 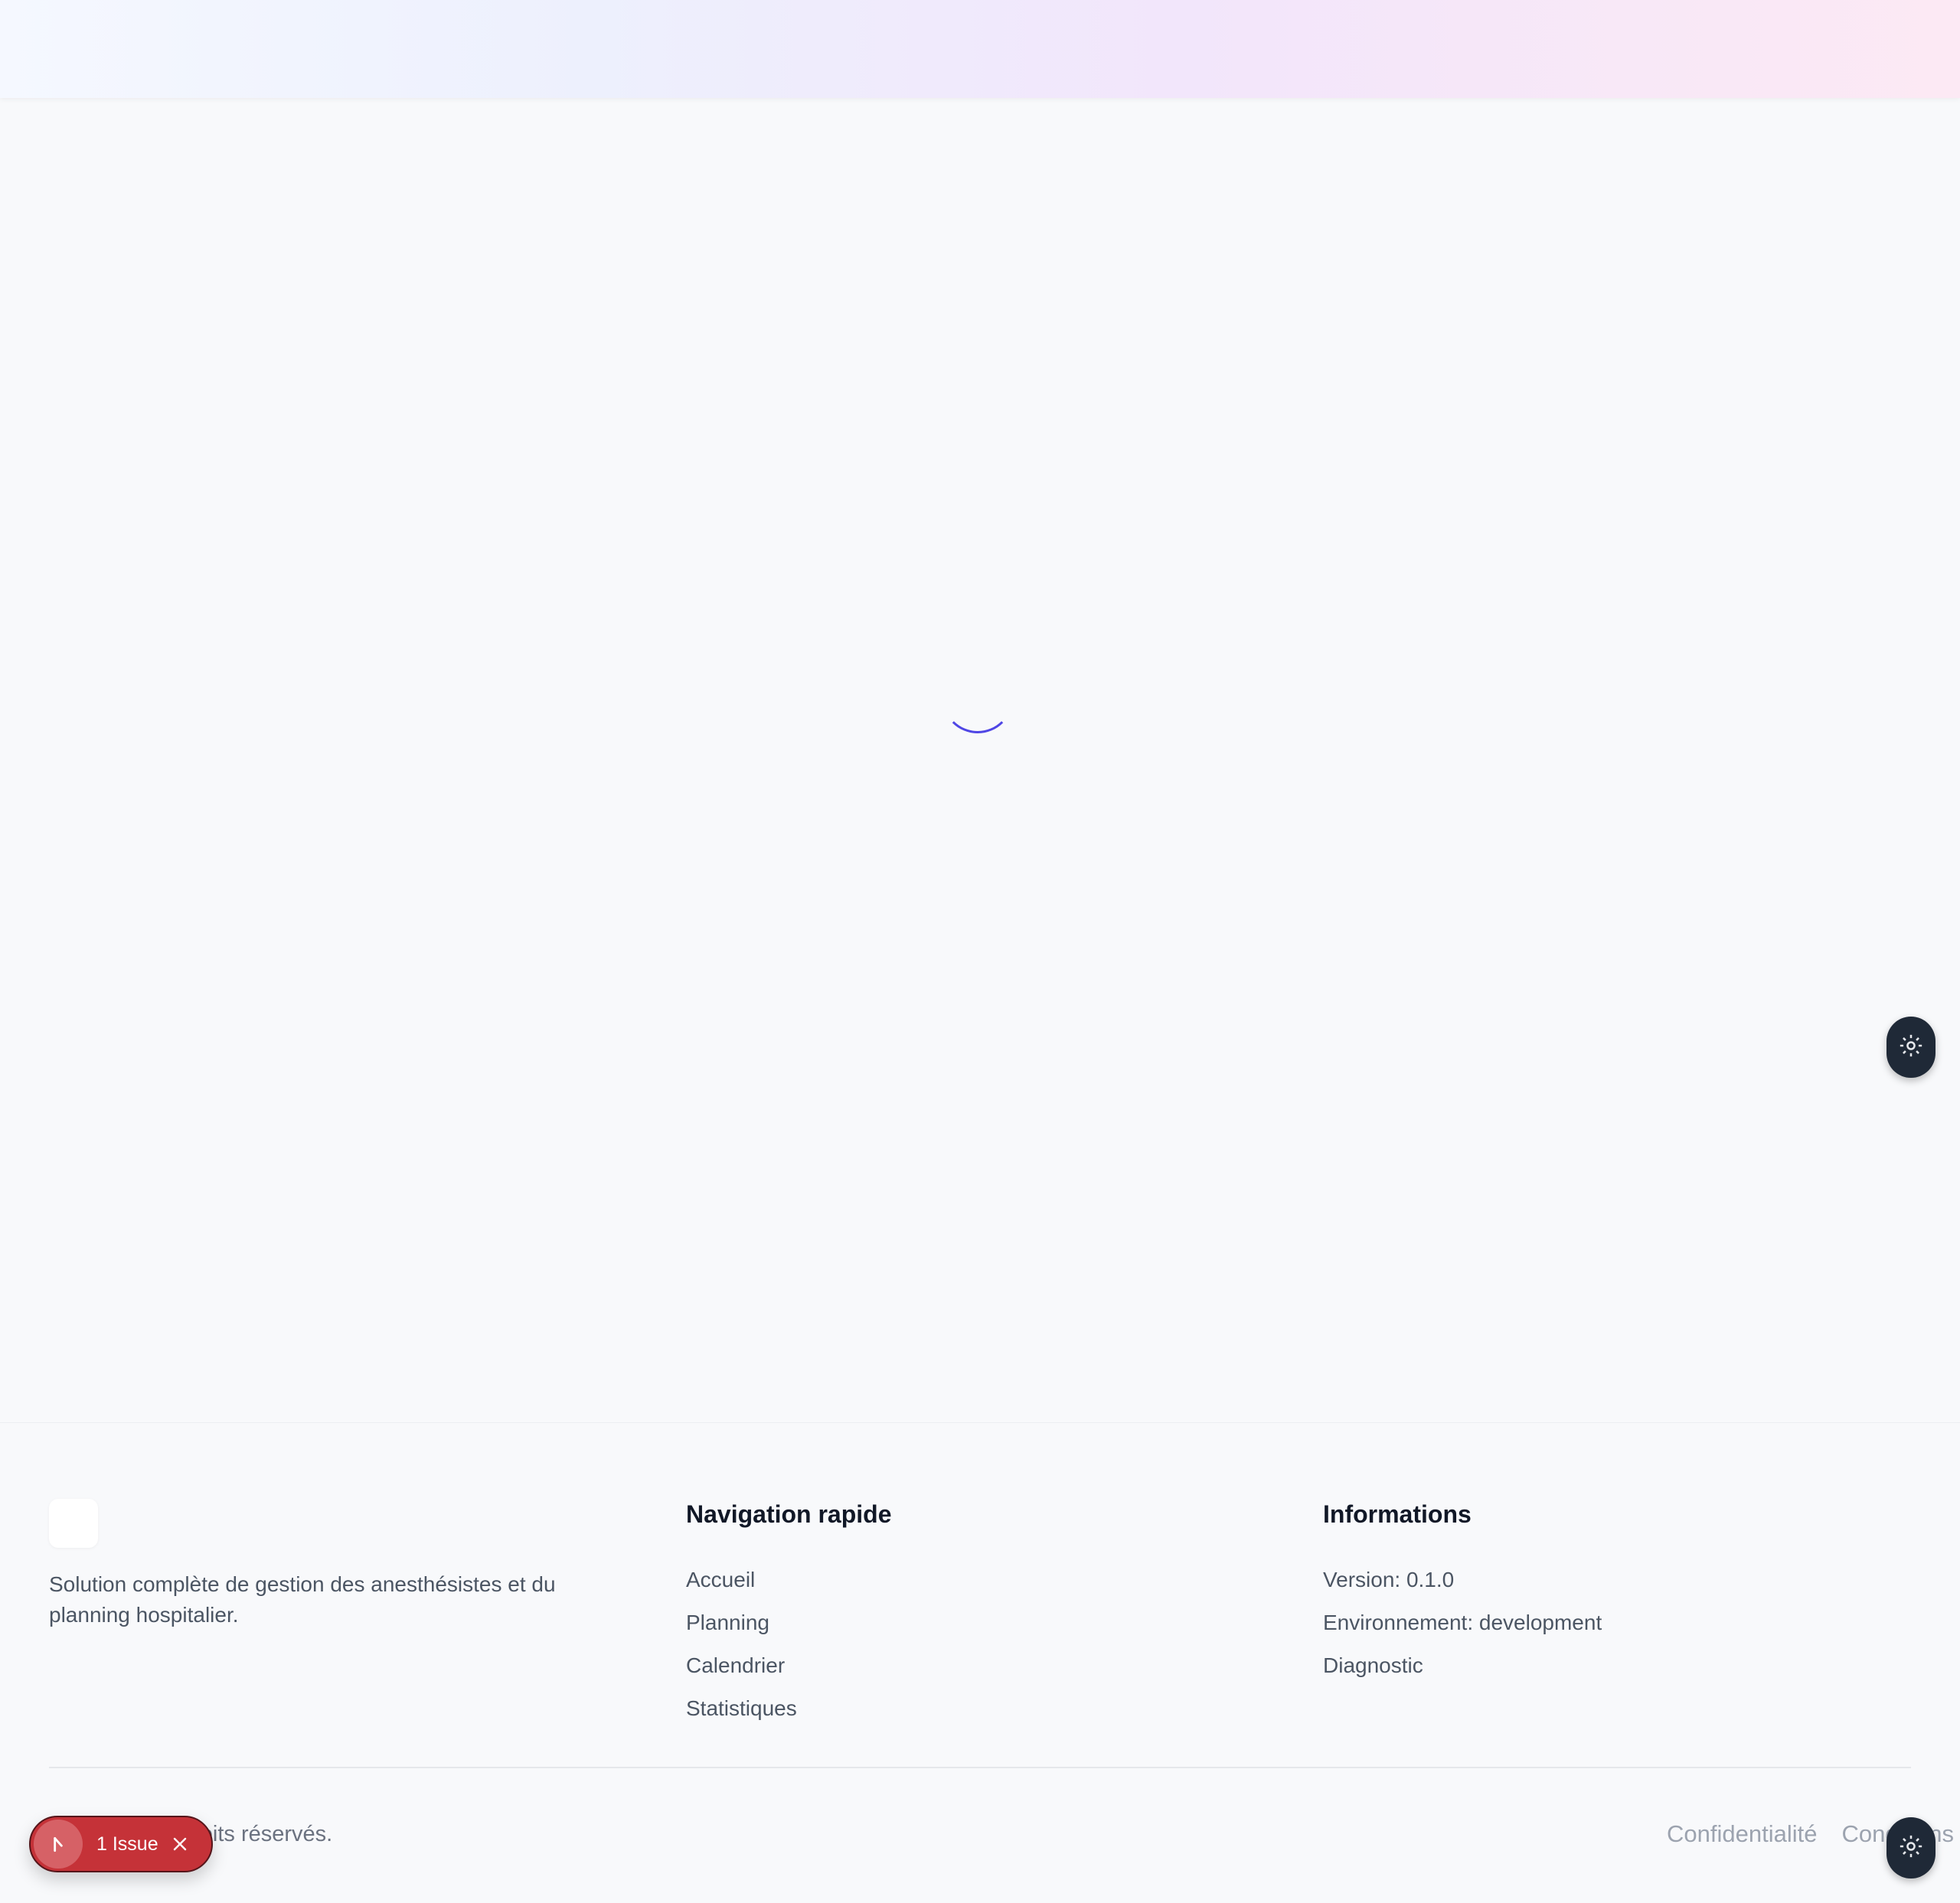 I want to click on navigation-list: Accueil Planning Calendrier Statistiques, so click(x=741, y=1644).